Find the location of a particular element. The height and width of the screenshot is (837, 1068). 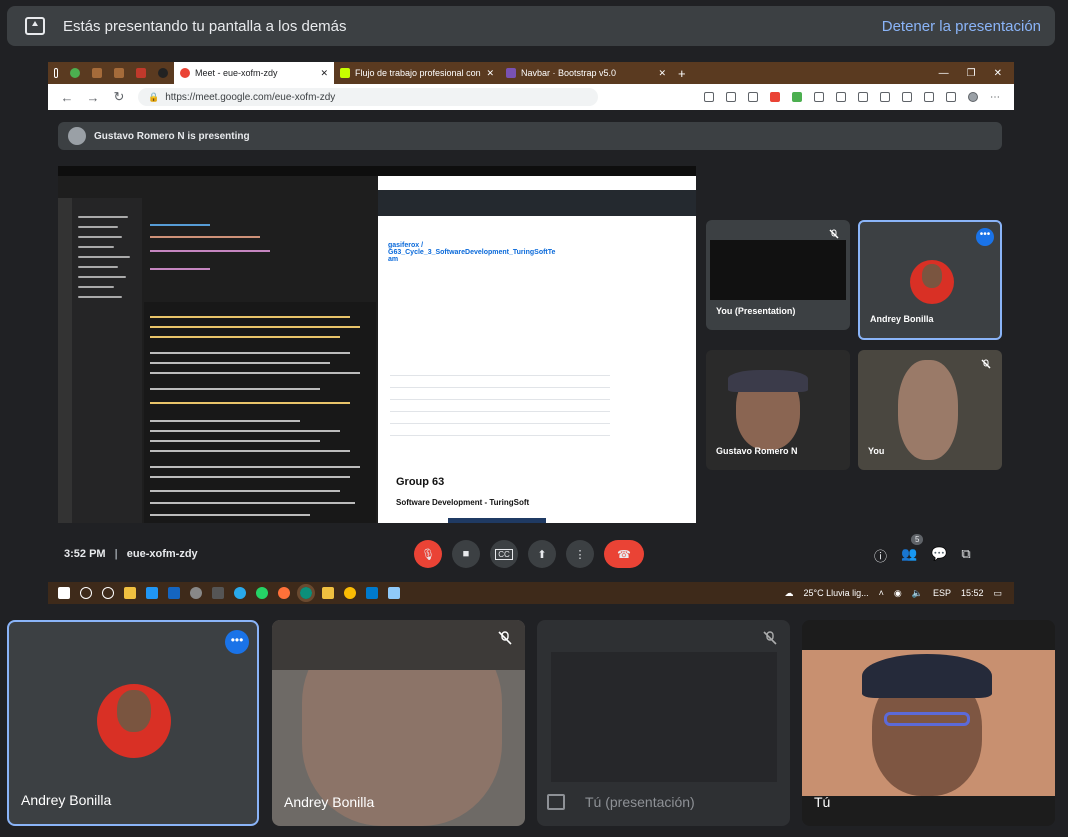

present-icon: ⬆ is located at coordinates (542, 554).